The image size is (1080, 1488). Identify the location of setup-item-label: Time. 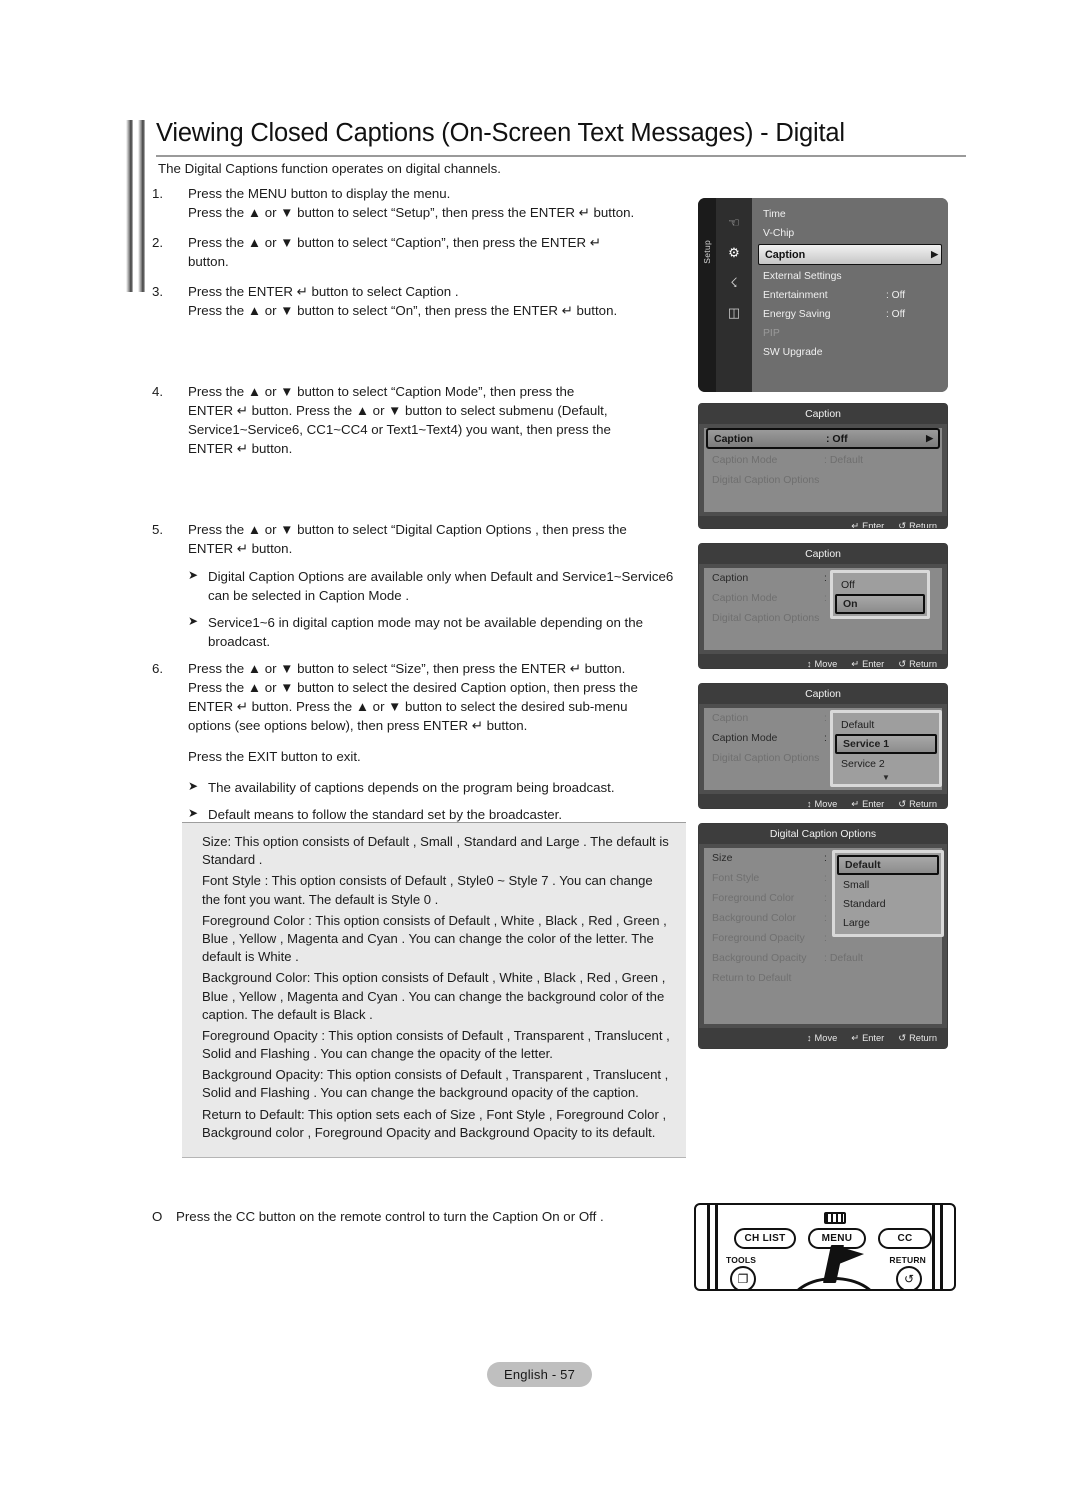
(774, 214).